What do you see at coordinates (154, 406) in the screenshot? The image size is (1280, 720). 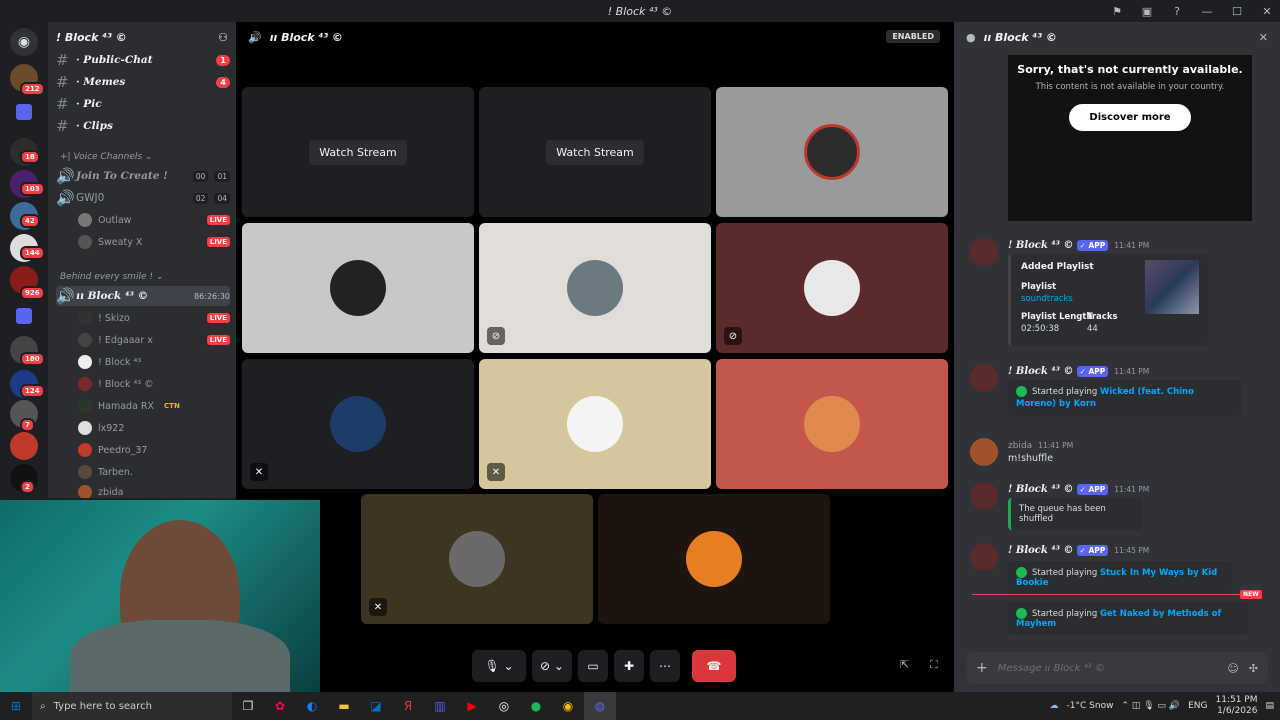 I see `voice-user: Hamada RX CTN` at bounding box center [154, 406].